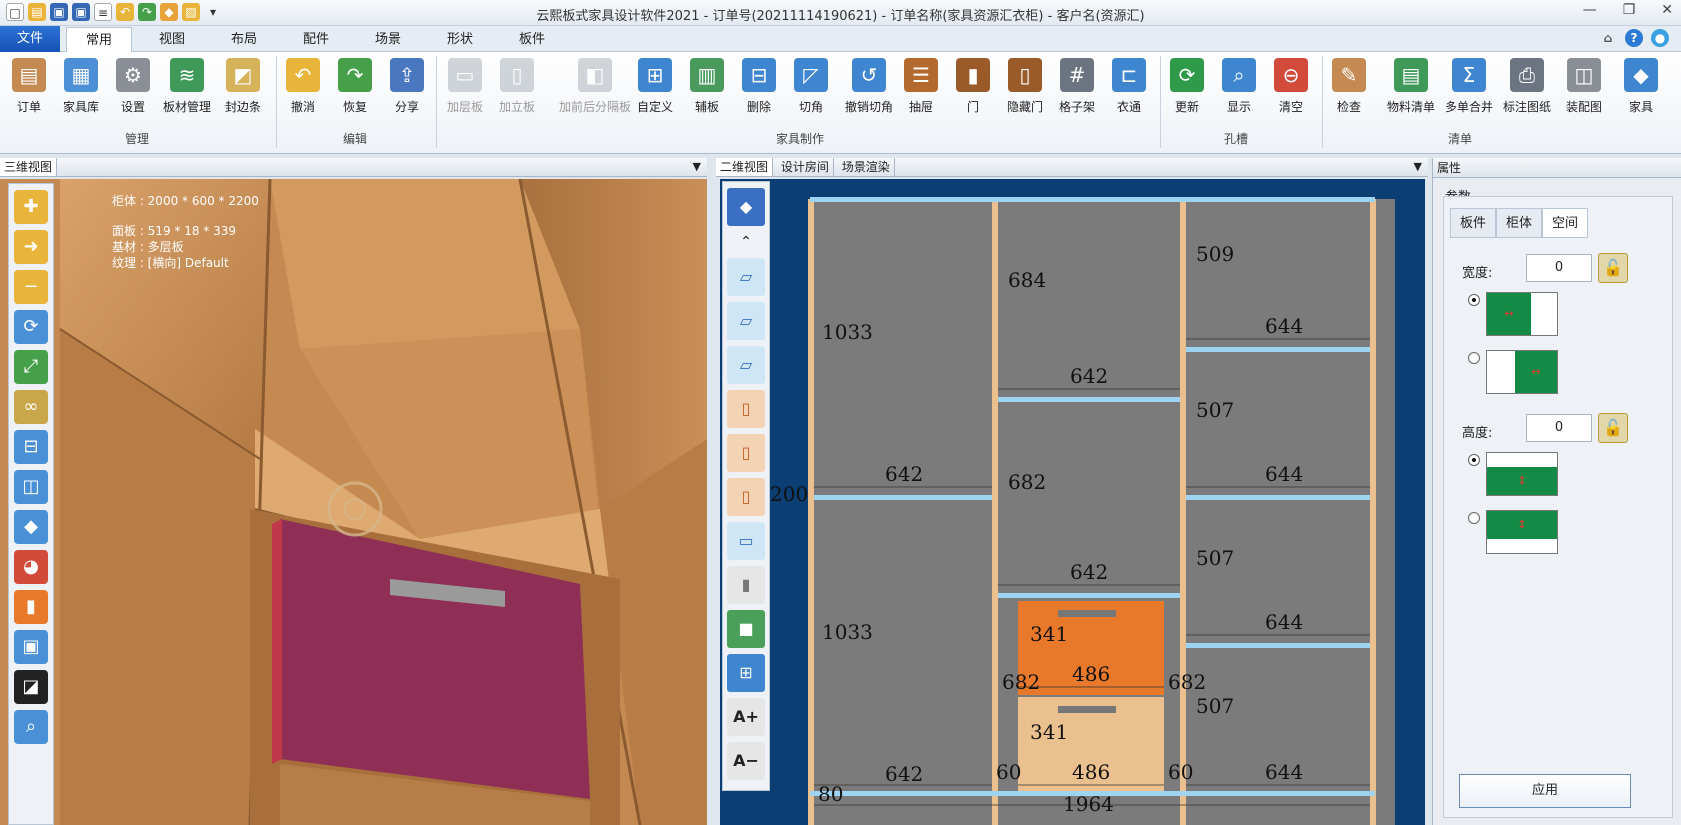 This screenshot has height=825, width=1681. What do you see at coordinates (1411, 89) in the screenshot?
I see `material-list-button: ▤ 物料清单` at bounding box center [1411, 89].